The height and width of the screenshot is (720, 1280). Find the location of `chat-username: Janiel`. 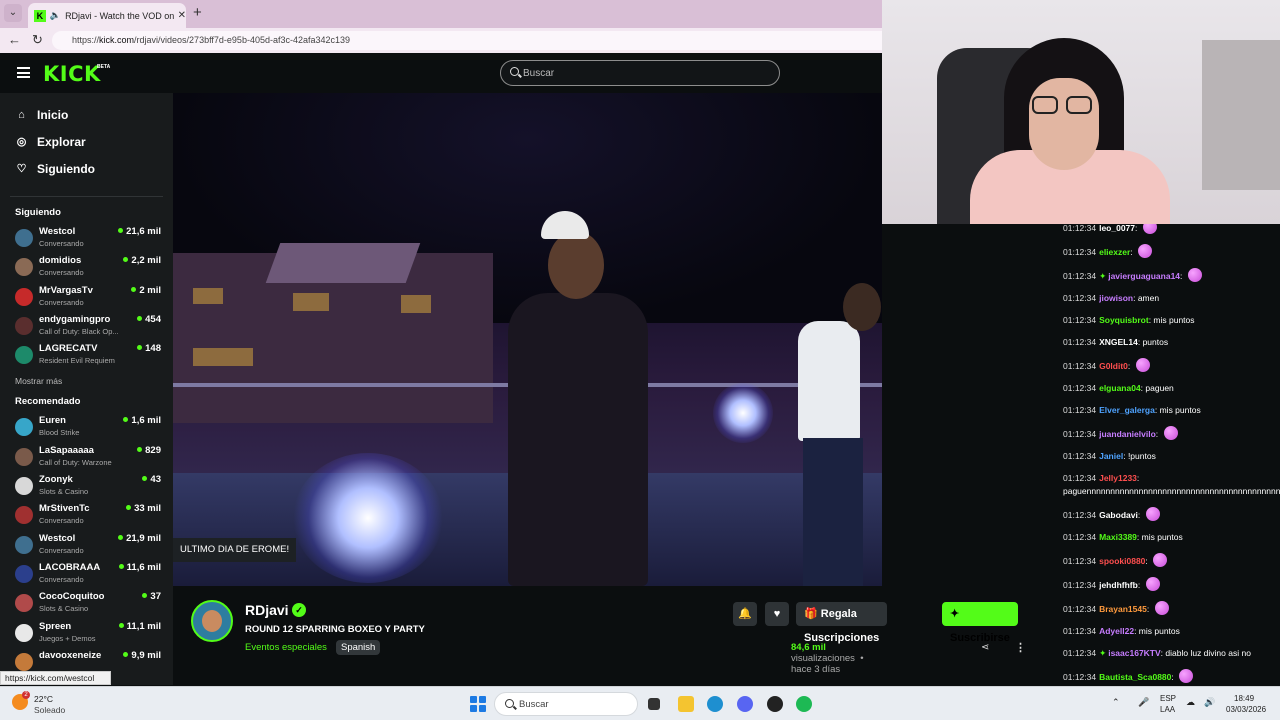

chat-username: Janiel is located at coordinates (1111, 456).